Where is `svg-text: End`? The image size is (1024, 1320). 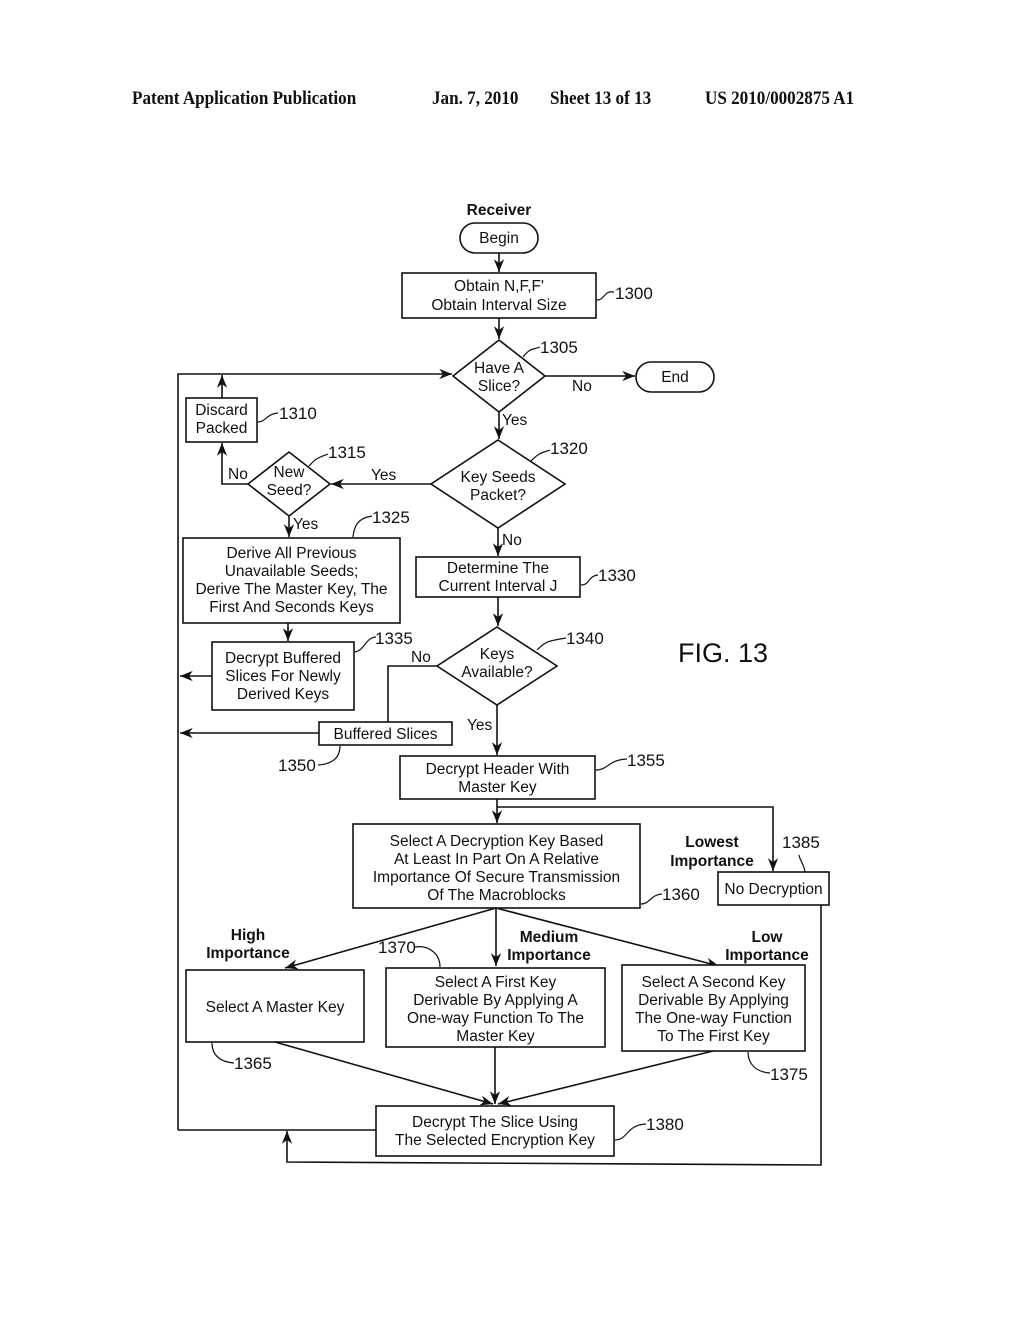 svg-text: End is located at coordinates (675, 377).